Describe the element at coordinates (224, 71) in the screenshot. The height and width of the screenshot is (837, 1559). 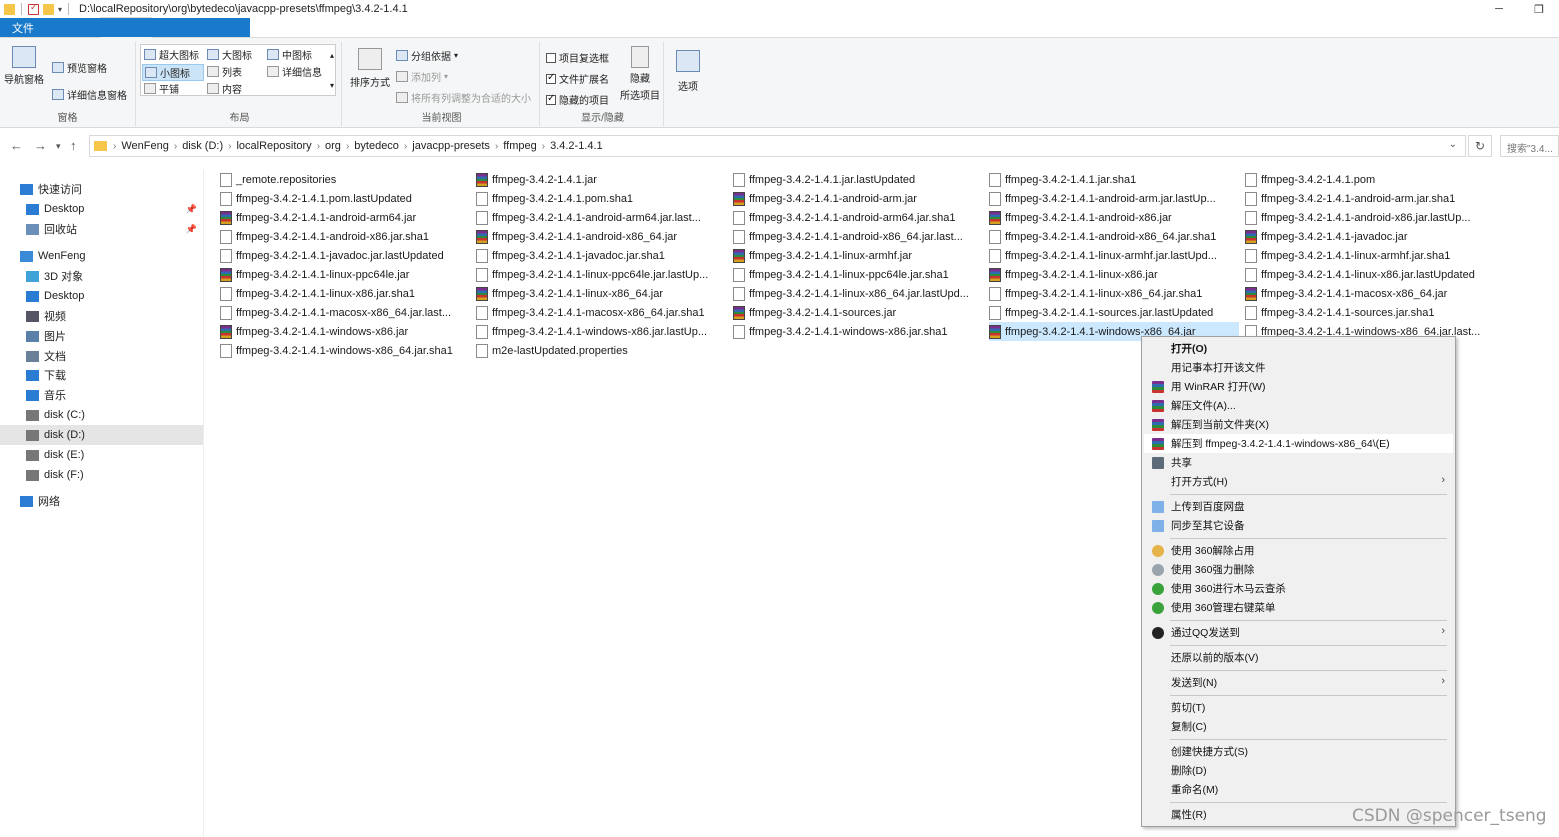
I see `layout-list: 列表` at that location.